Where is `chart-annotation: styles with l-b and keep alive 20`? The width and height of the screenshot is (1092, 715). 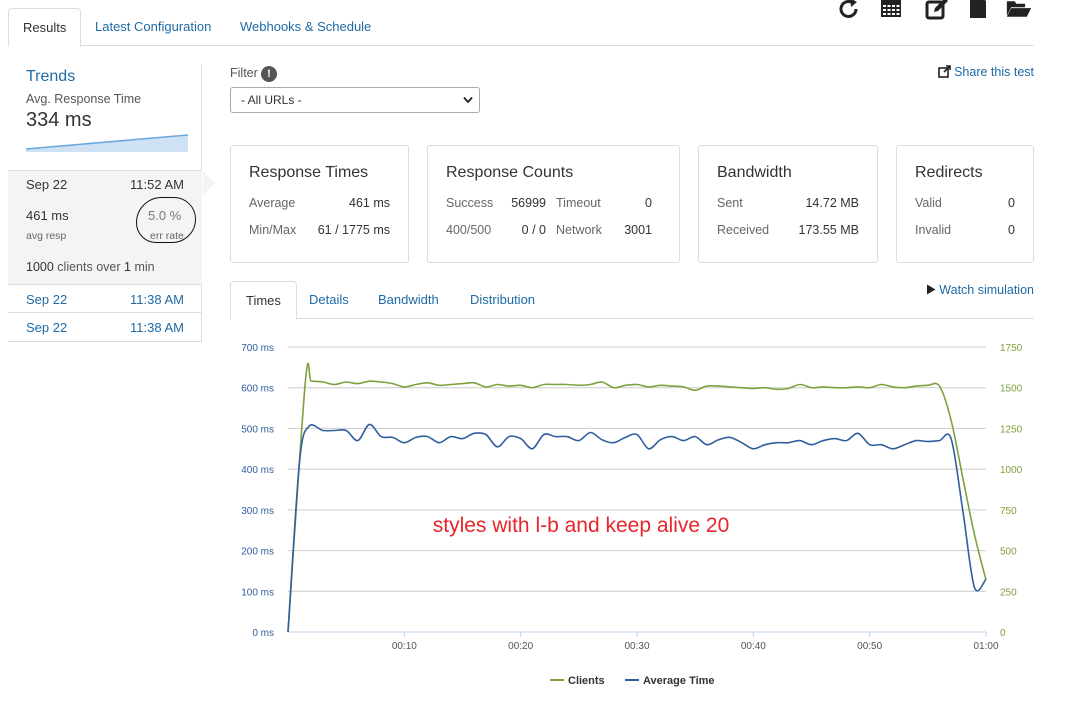
chart-annotation: styles with l-b and keep alive 20 is located at coordinates (581, 525).